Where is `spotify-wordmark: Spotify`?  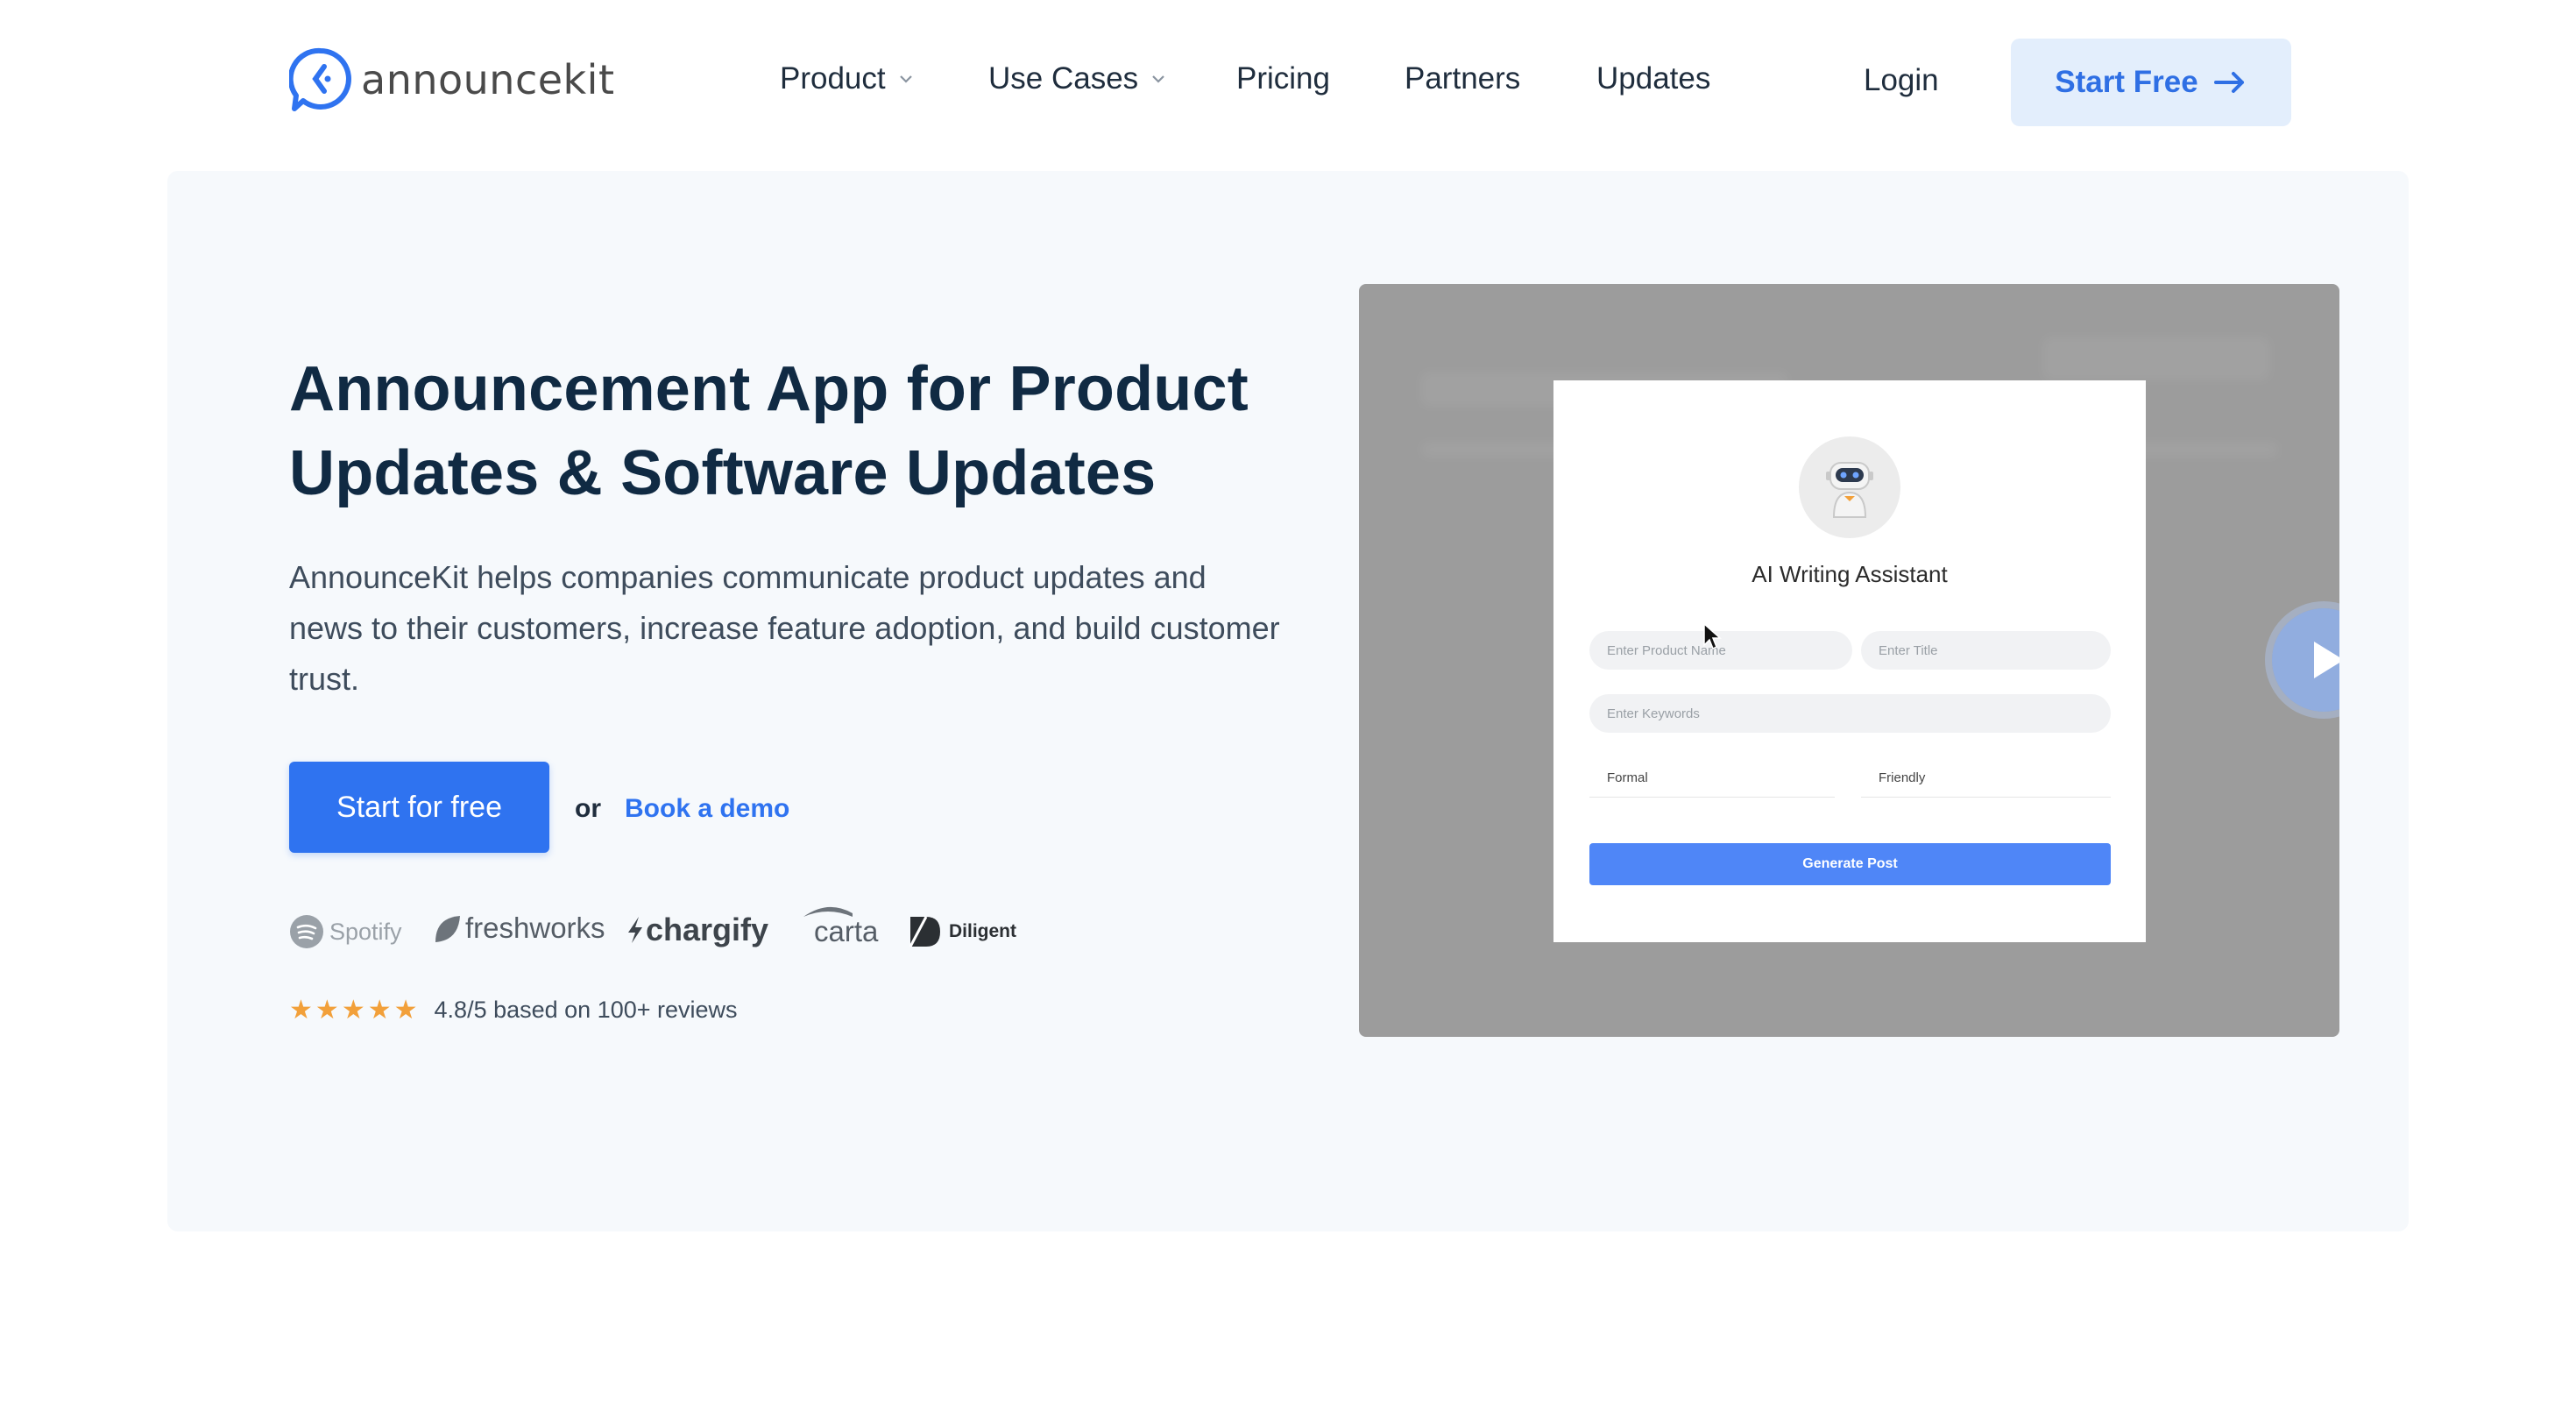
spotify-wordmark: Spotify is located at coordinates (365, 931).